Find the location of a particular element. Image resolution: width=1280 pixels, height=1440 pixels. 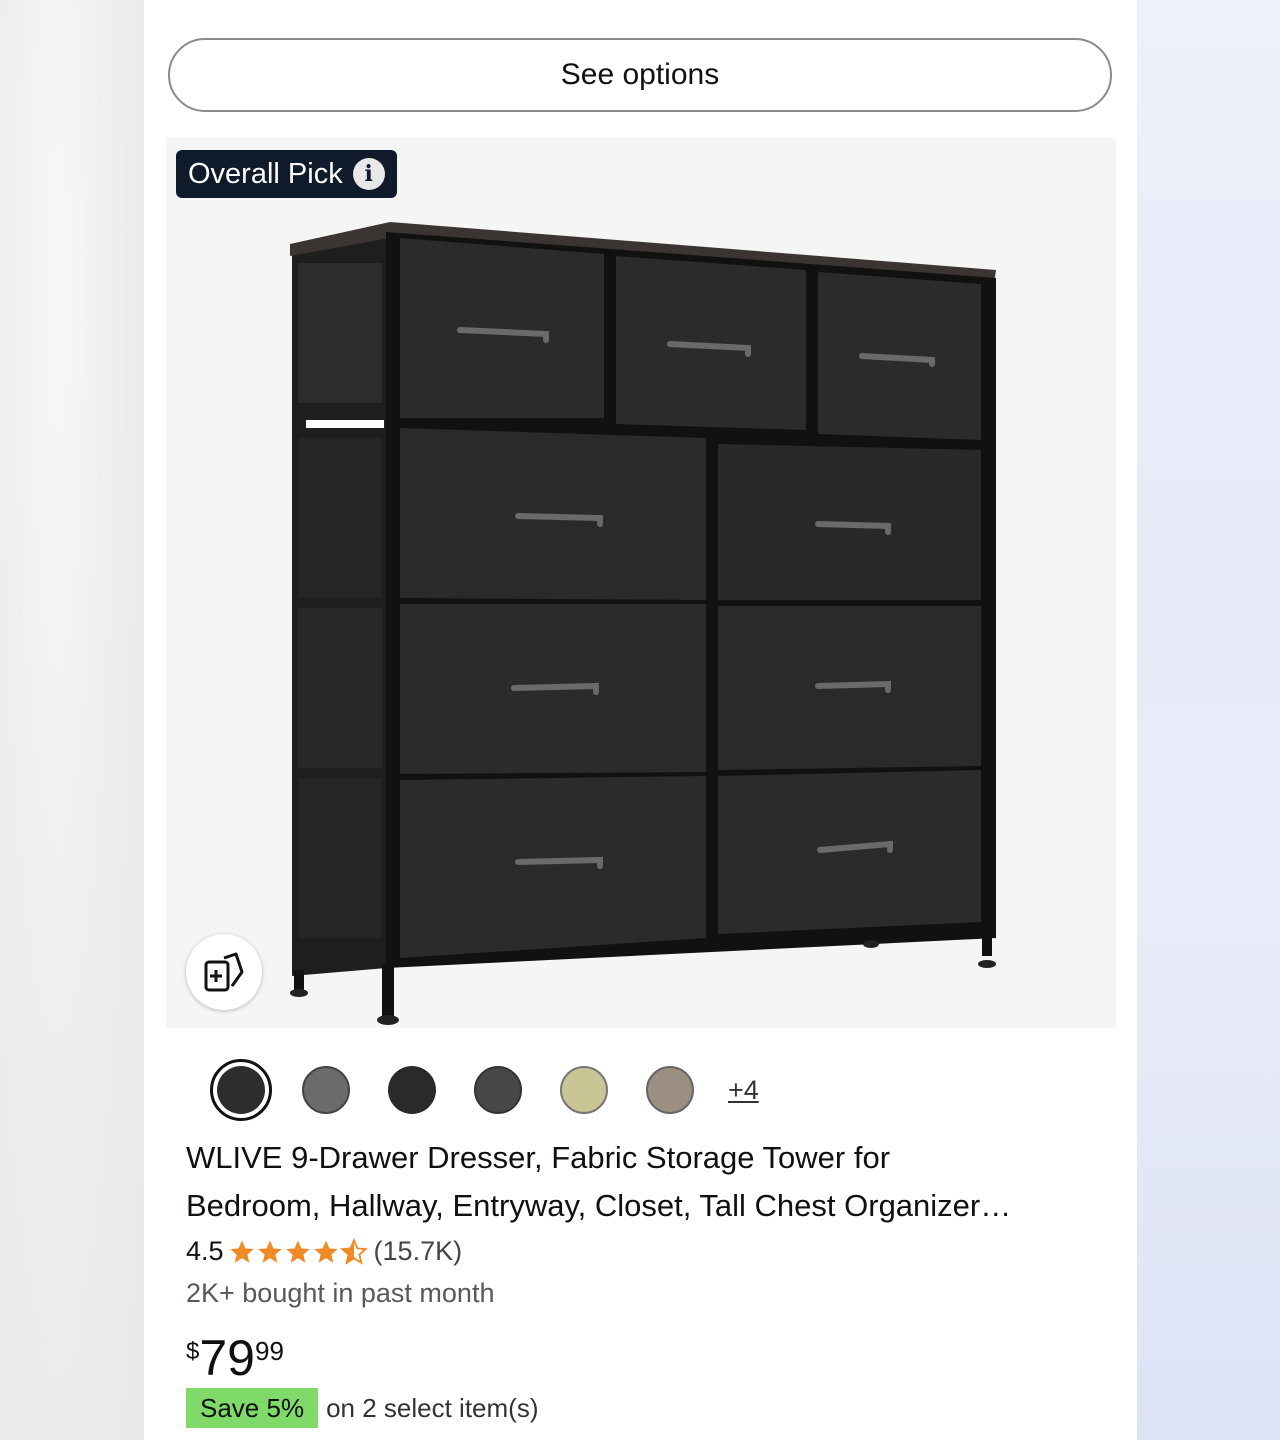

overall-pick-label: Overall Pick is located at coordinates (265, 173).